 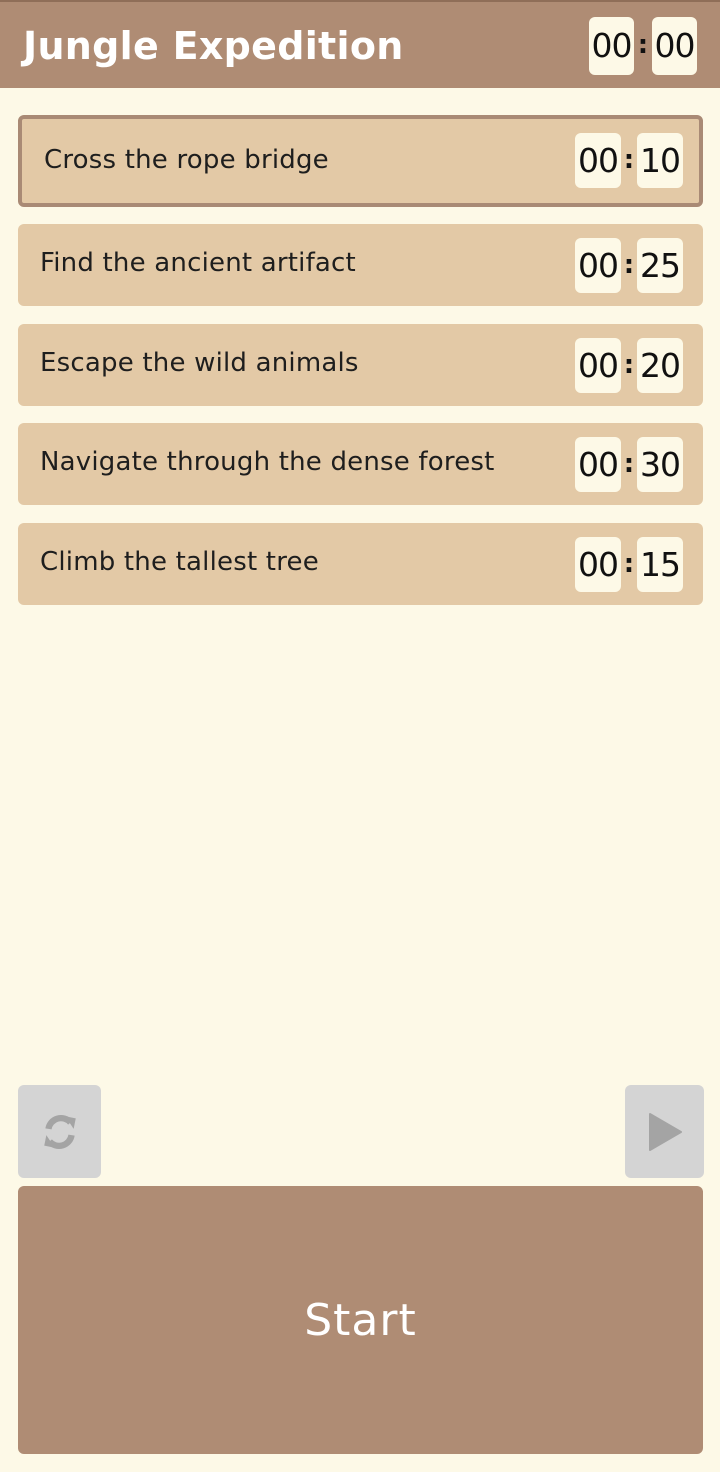 What do you see at coordinates (267, 462) in the screenshot?
I see `task-label: Navigate through the dense forest` at bounding box center [267, 462].